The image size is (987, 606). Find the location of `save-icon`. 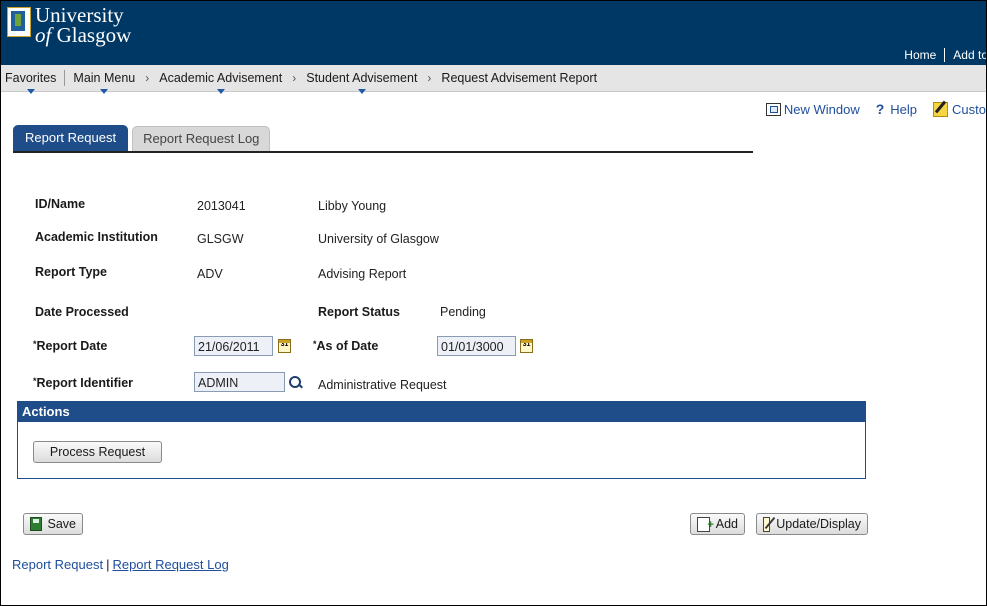

save-icon is located at coordinates (36, 524).